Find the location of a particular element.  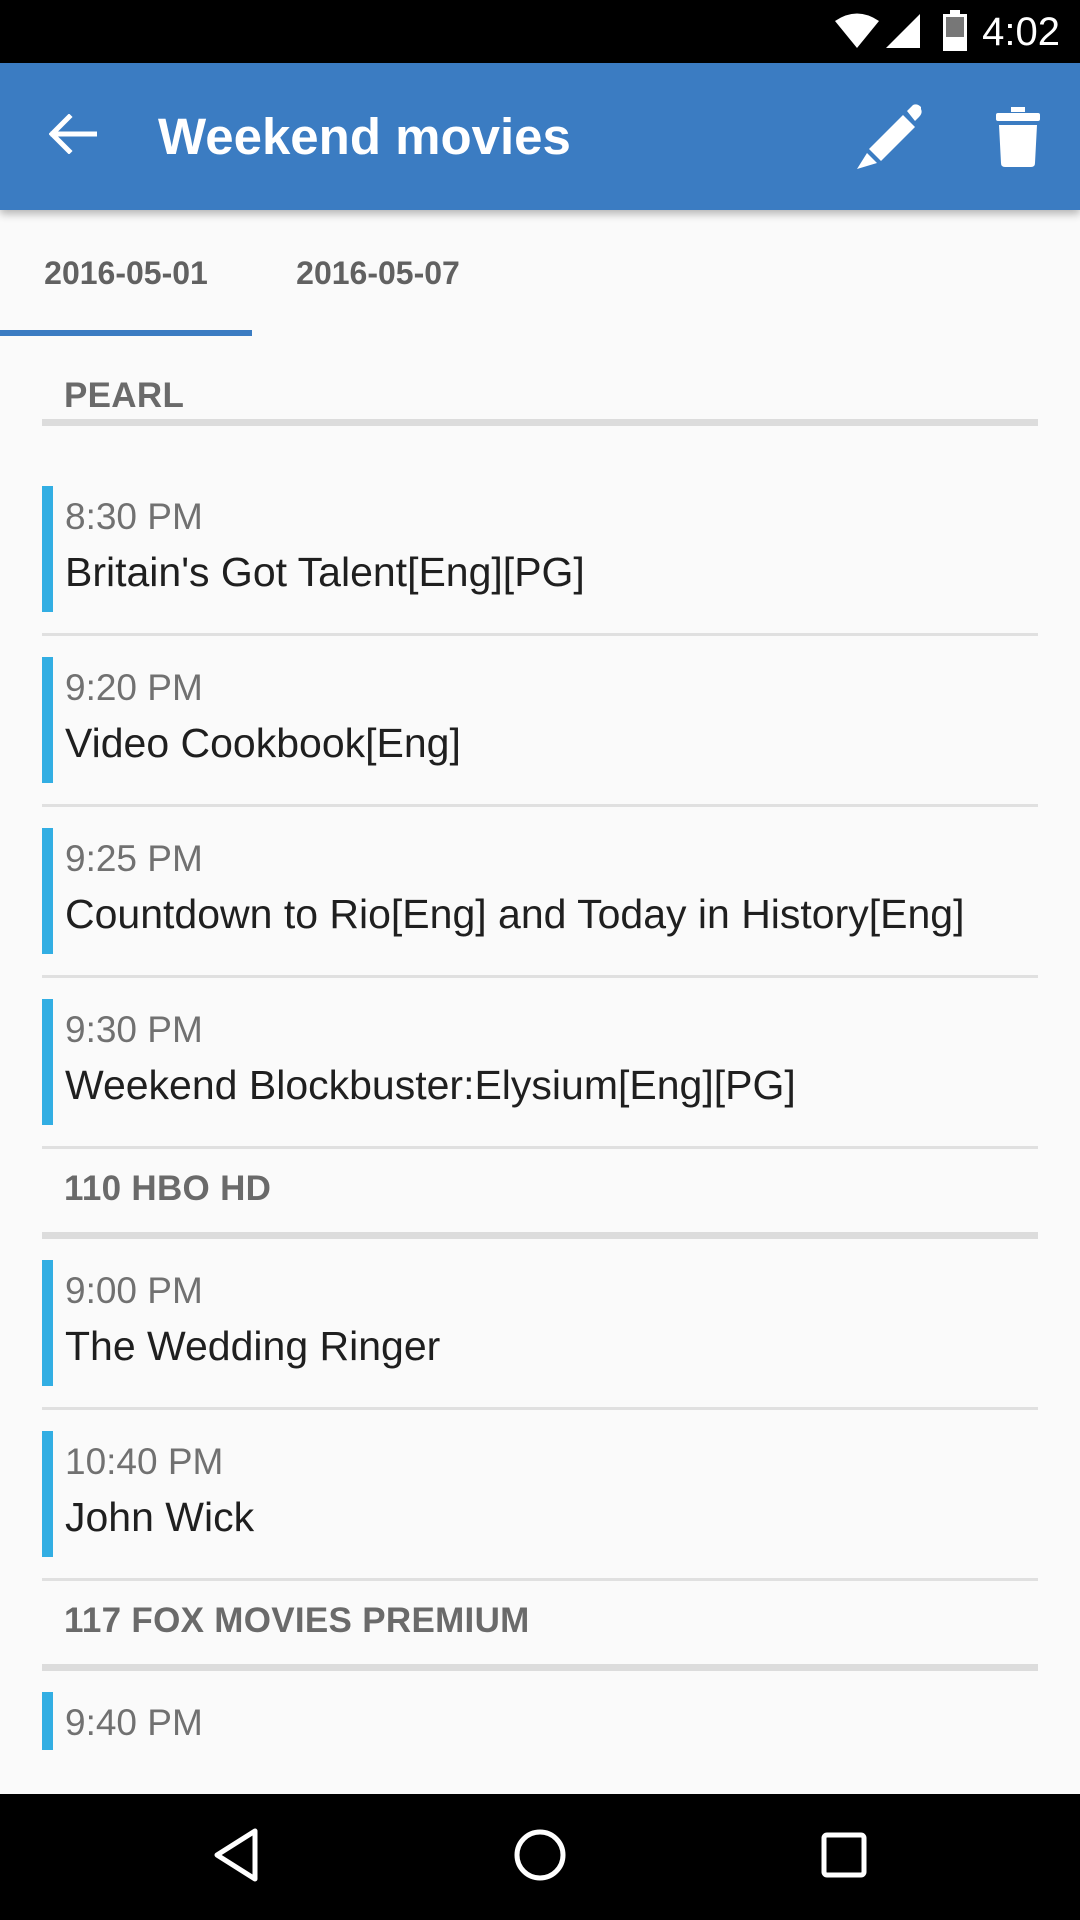

date-tabs: 2016-05-01 2016-05-07 is located at coordinates (540, 273).